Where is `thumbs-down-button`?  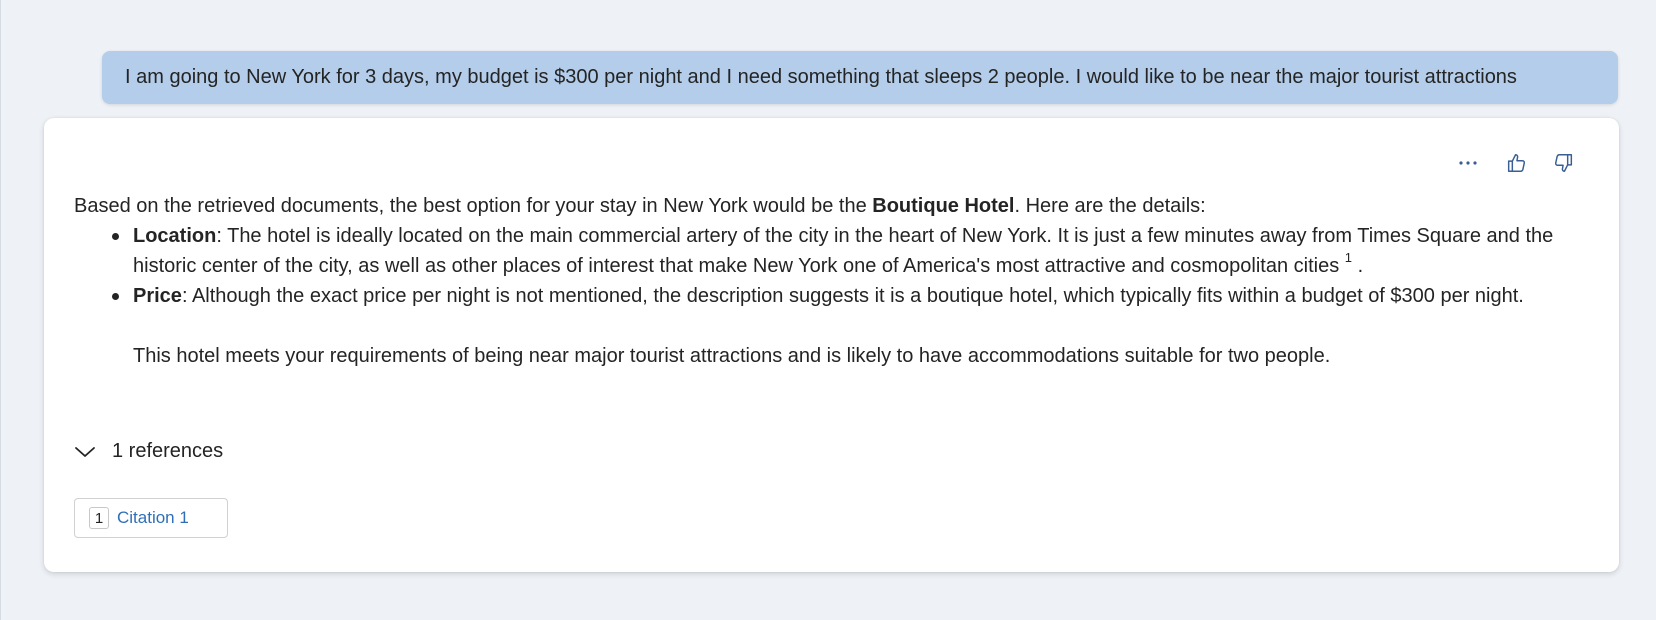
thumbs-down-button is located at coordinates (1564, 163).